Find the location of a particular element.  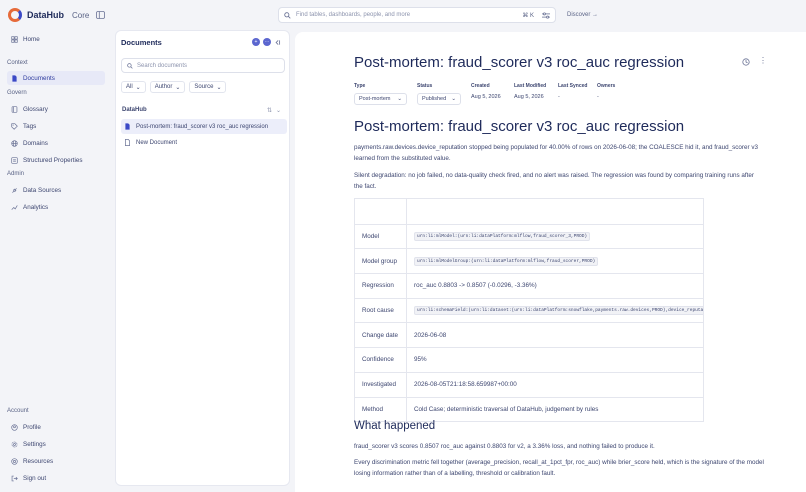

nav-structured-properties-label: Structured Properties is located at coordinates (53, 160).